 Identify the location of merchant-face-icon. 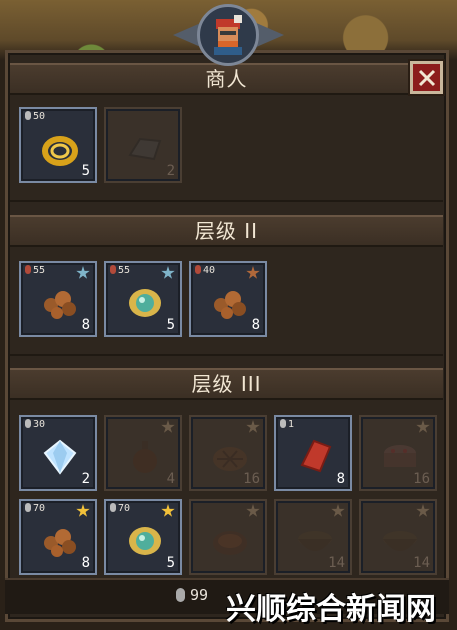
(228, 35).